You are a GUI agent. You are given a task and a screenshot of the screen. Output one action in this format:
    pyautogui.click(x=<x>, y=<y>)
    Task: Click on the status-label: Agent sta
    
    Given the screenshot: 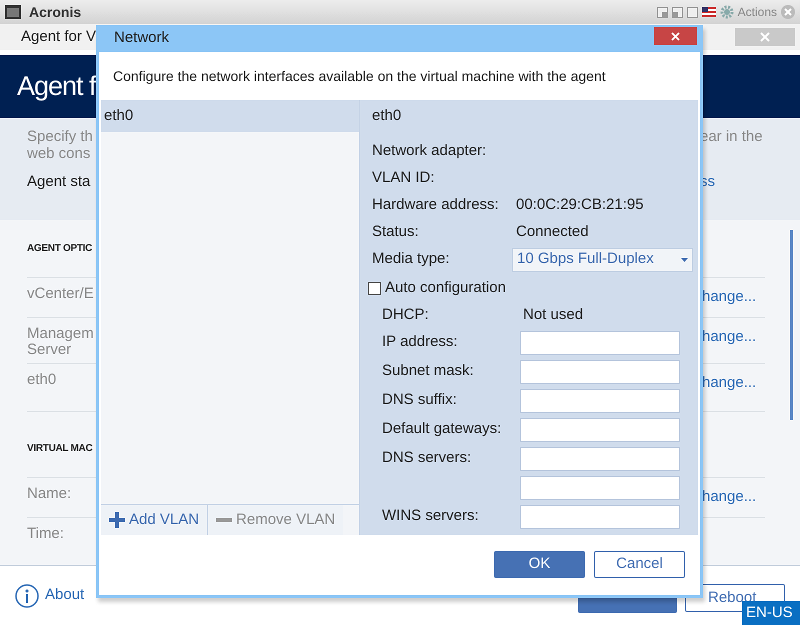 What is the action you would take?
    pyautogui.click(x=59, y=181)
    